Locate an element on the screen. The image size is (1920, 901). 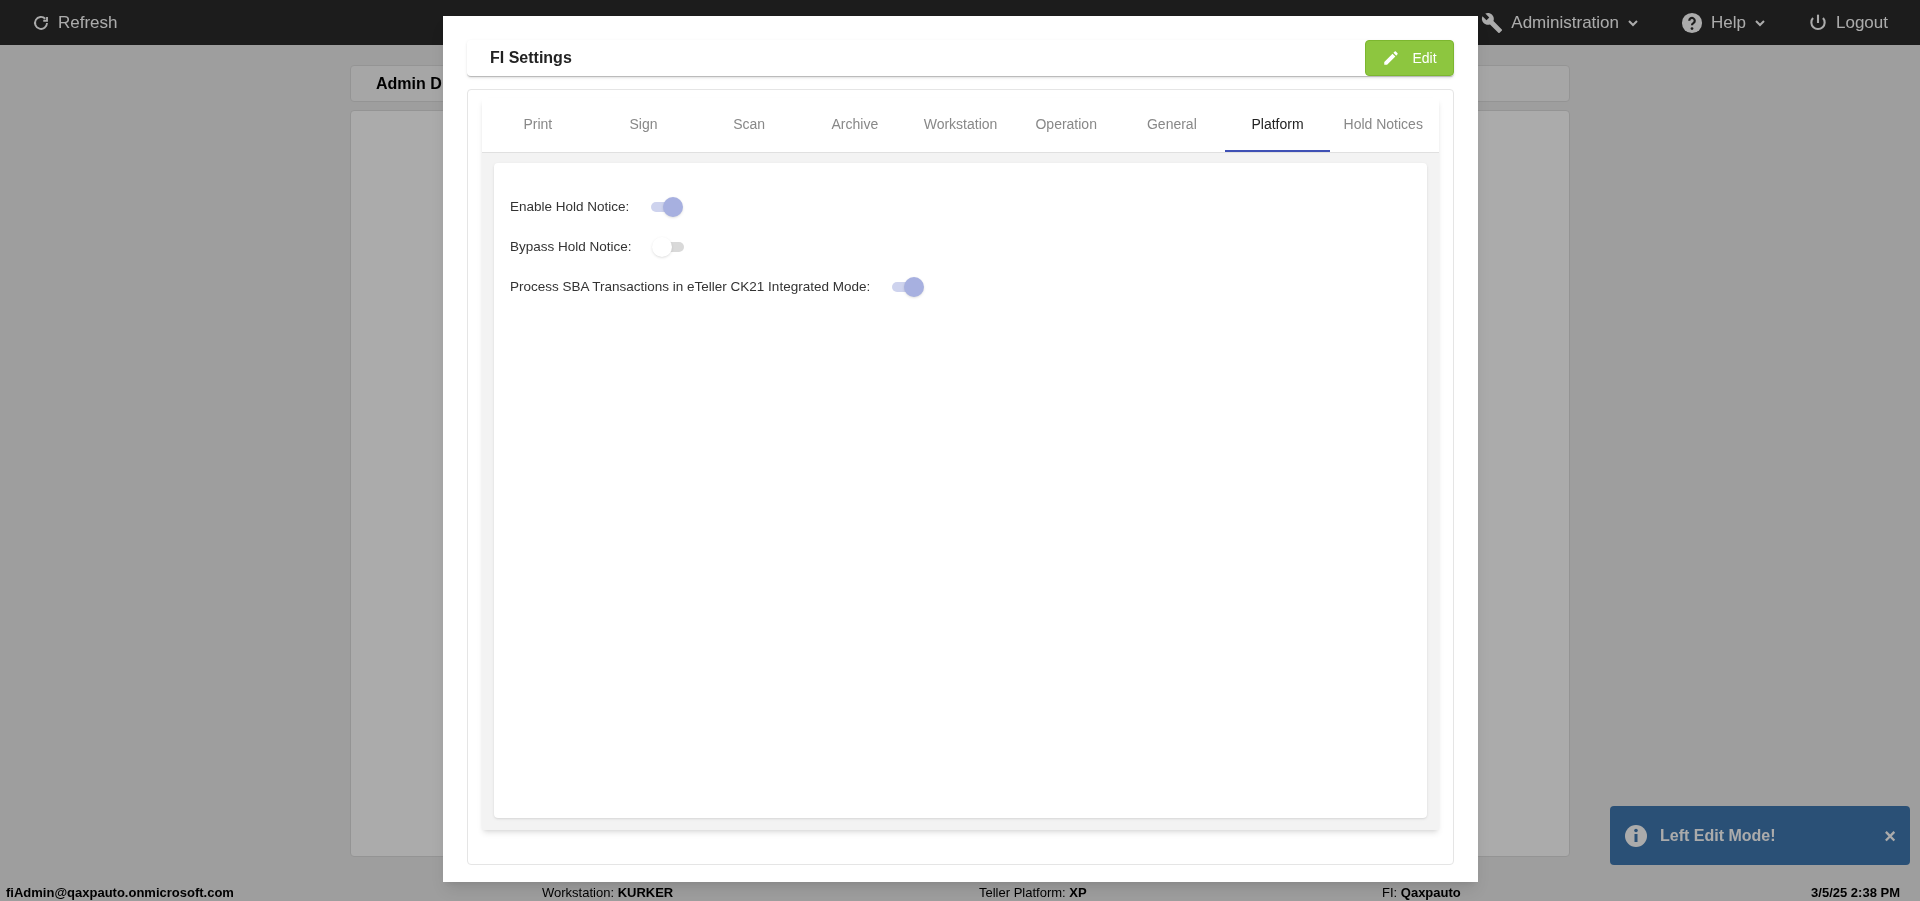
tab: Workstation is located at coordinates (960, 125).